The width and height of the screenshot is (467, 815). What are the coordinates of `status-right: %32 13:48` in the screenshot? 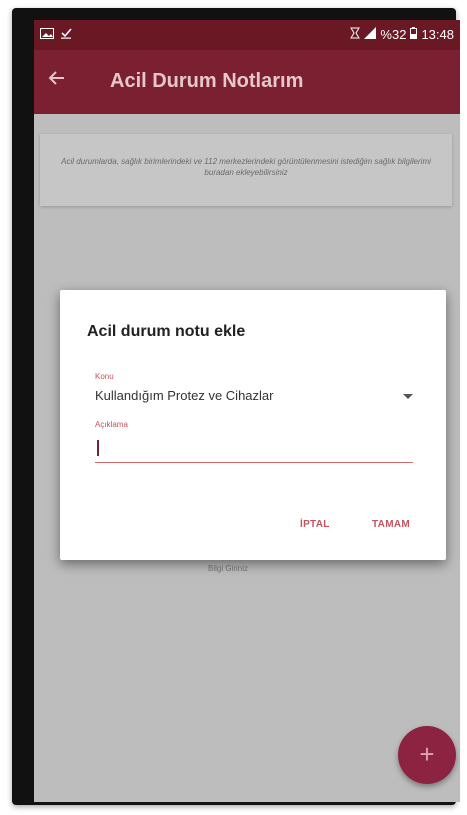 It's located at (402, 34).